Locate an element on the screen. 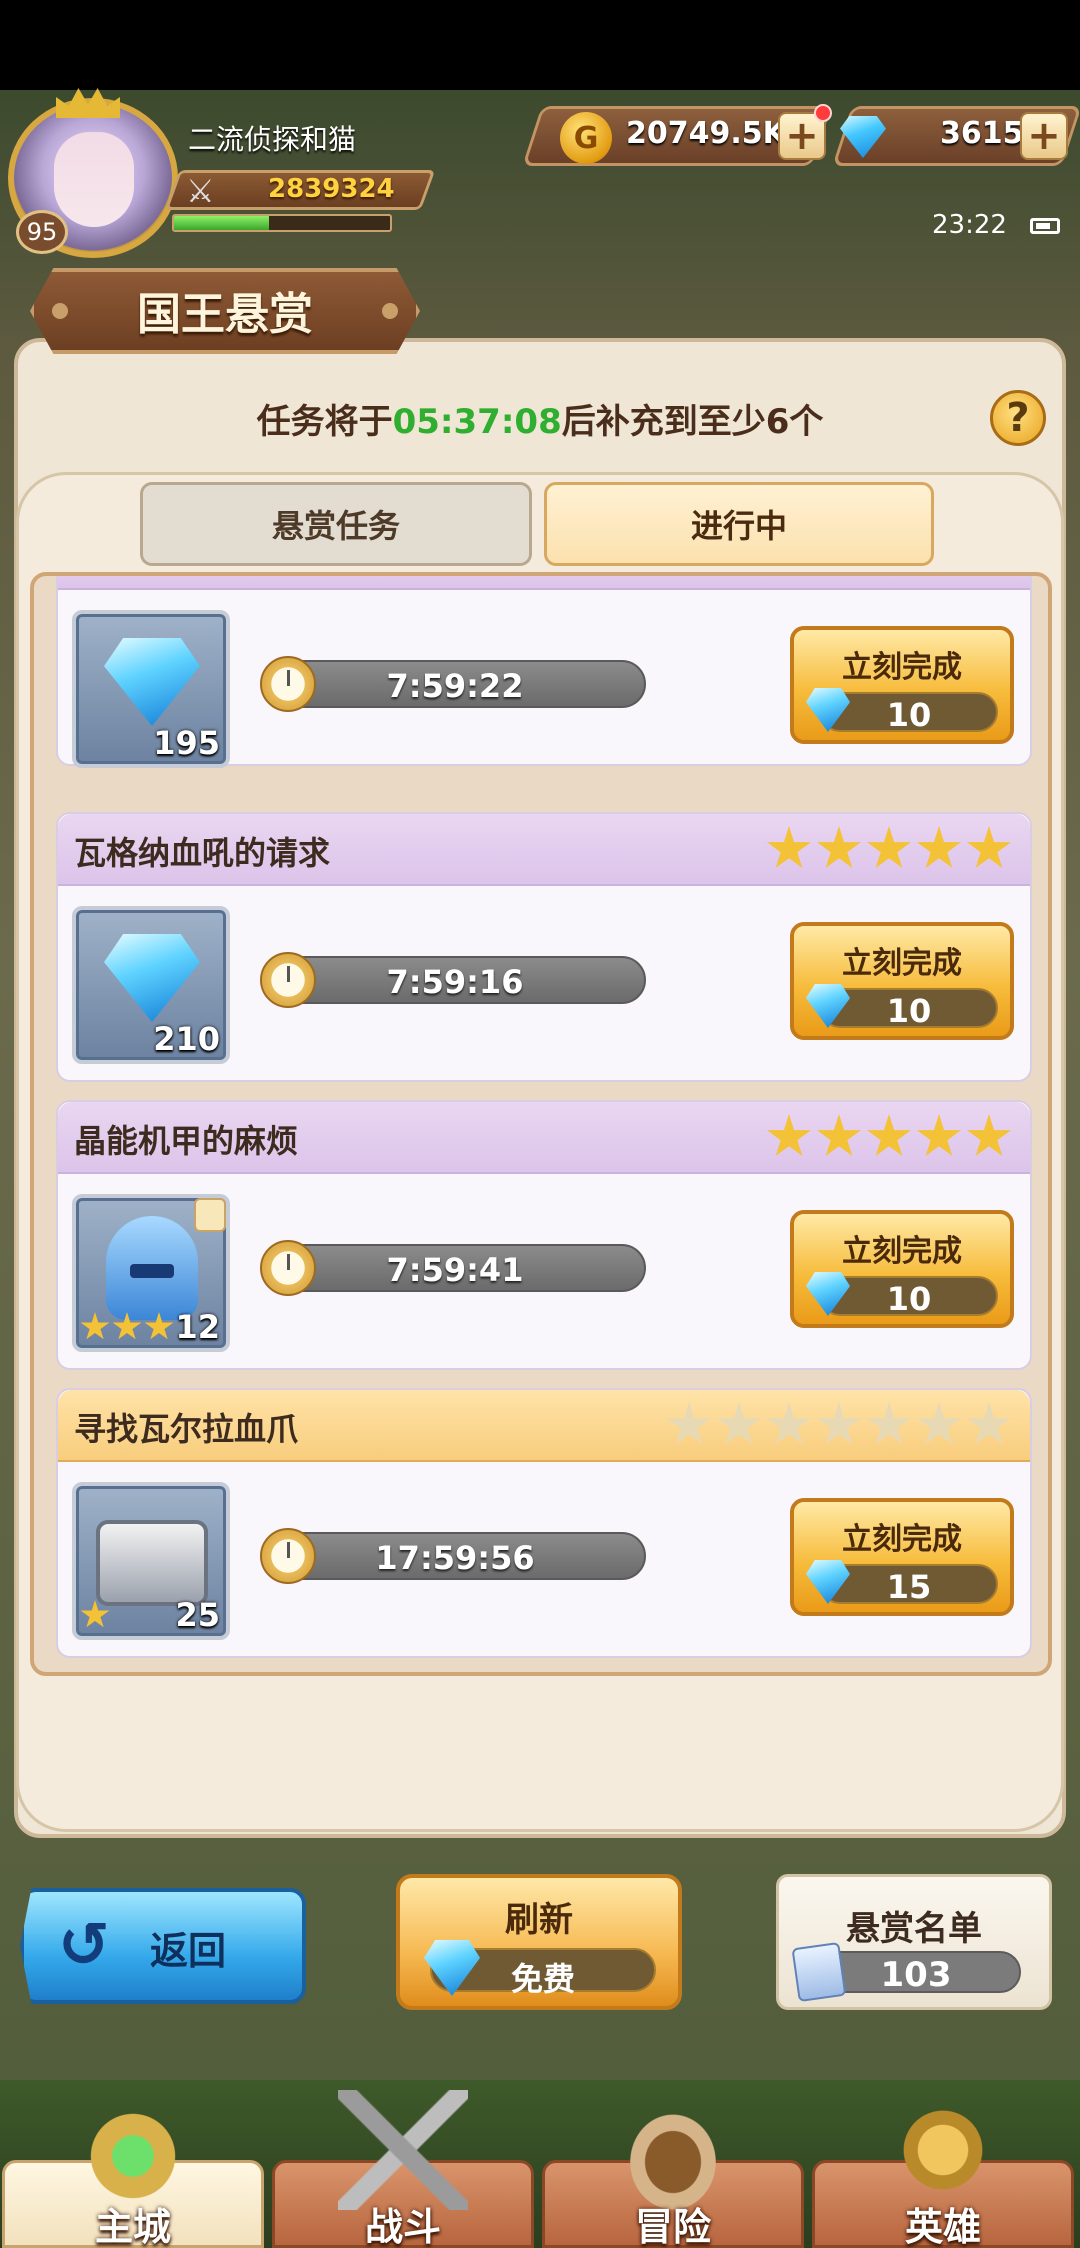 Image resolution: width=1080 pixels, height=2248 pixels. tab-bounty-tasks: 悬赏任务 is located at coordinates (336, 524).